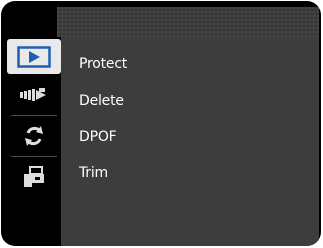 This screenshot has width=323, height=248. I want to click on rotate-icon, so click(34, 136).